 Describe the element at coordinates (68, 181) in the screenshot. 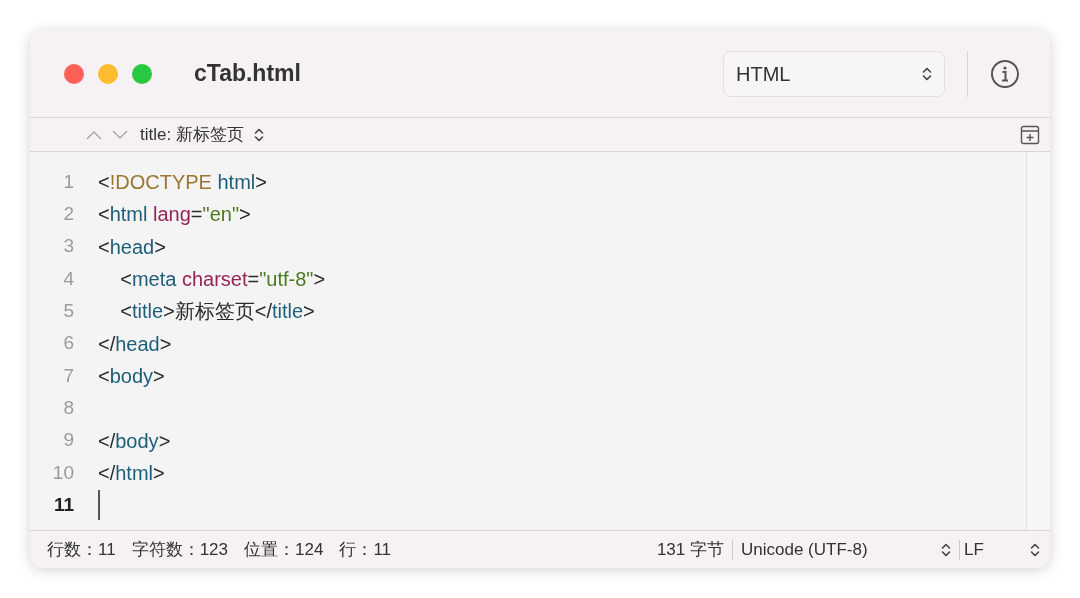

I see `line-number: 1` at that location.